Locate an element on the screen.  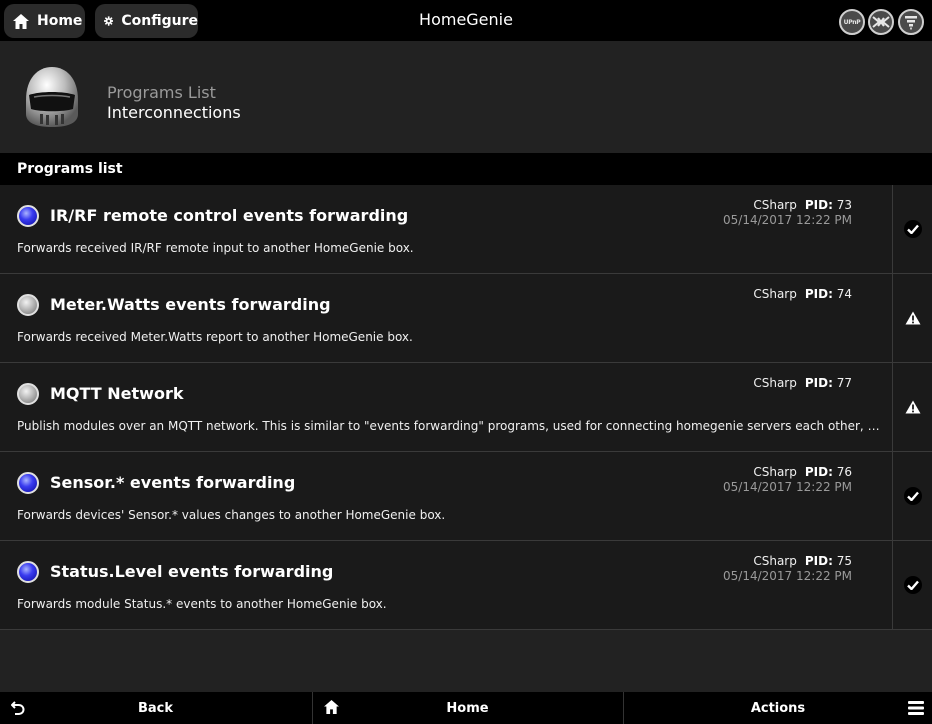
program-pid: 75 is located at coordinates (844, 561).